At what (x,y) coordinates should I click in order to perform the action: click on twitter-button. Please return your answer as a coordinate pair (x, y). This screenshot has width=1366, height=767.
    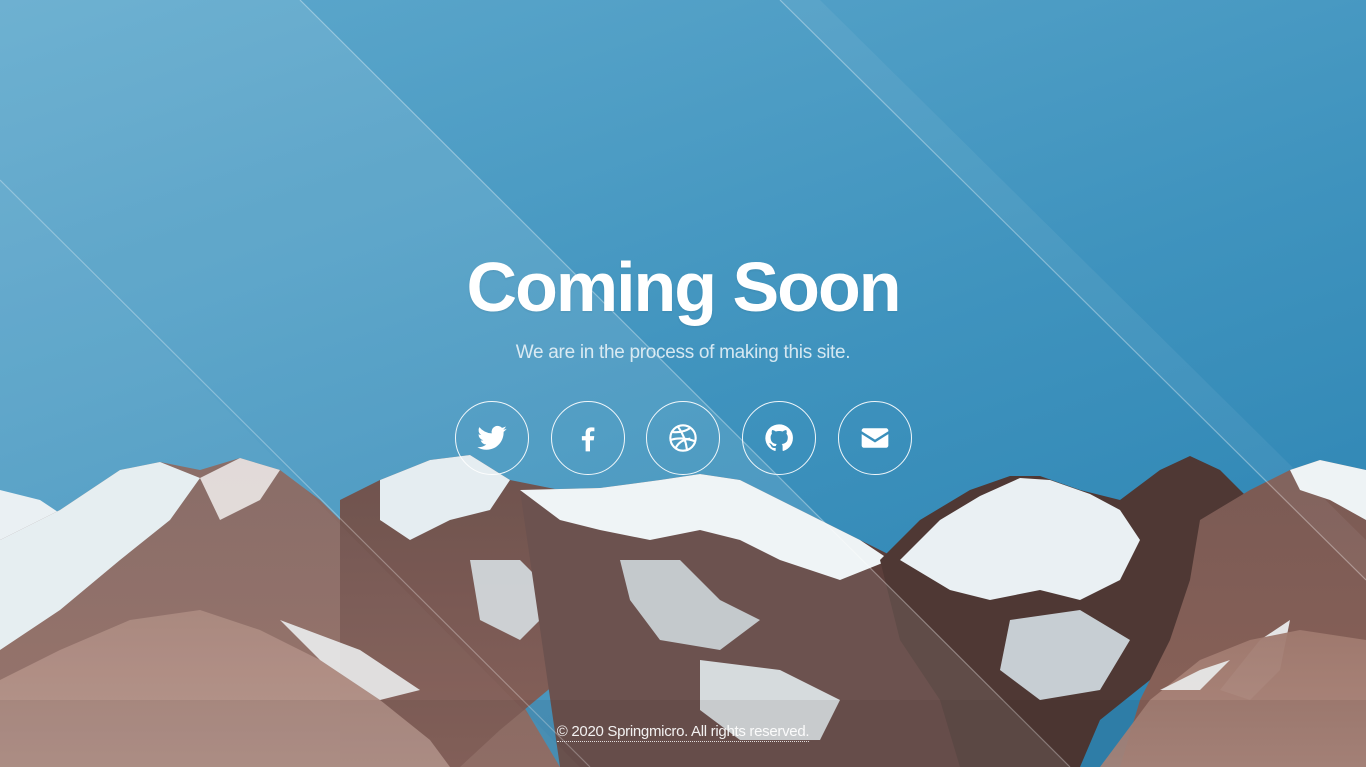
    Looking at the image, I should click on (492, 438).